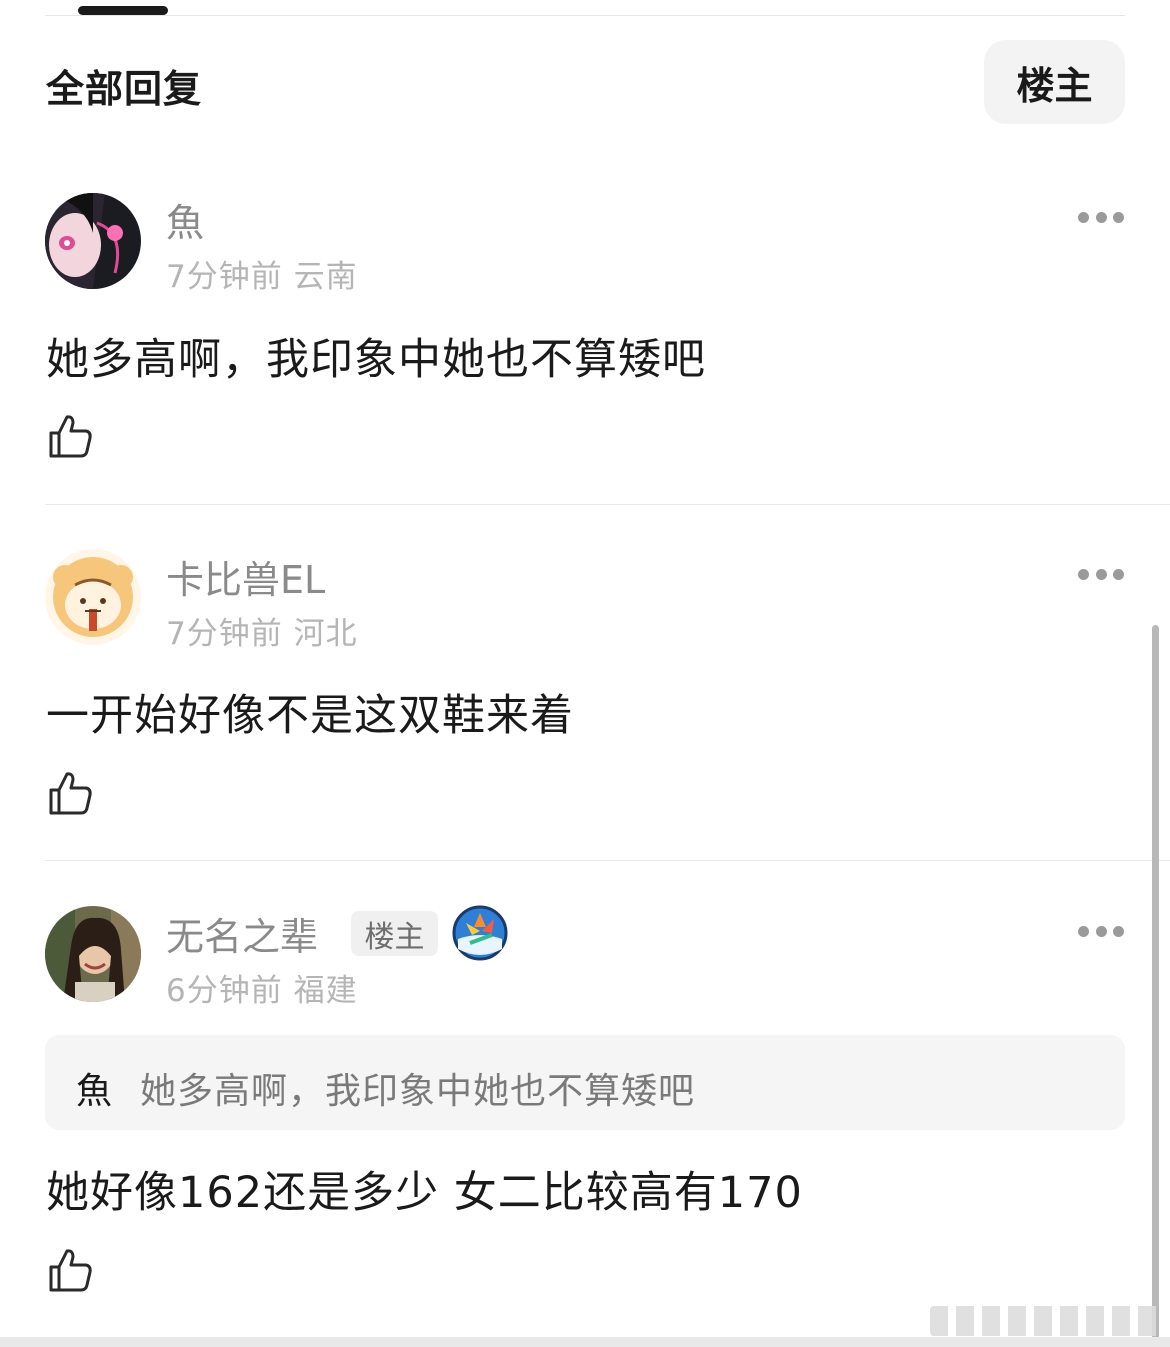 The height and width of the screenshot is (1347, 1170). Describe the element at coordinates (262, 991) in the screenshot. I see `comment-meta: 6分钟前 福建` at that location.